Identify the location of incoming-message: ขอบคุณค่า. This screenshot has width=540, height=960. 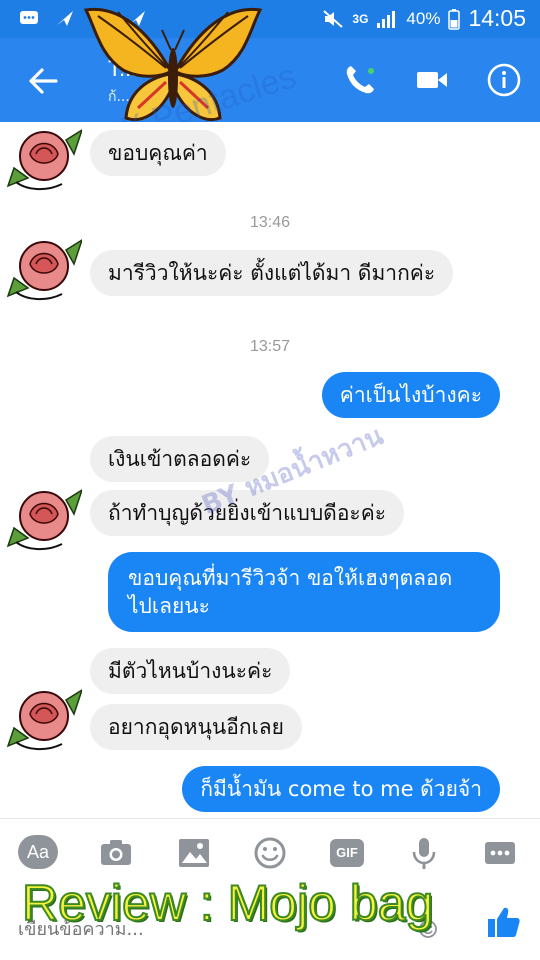
(158, 153).